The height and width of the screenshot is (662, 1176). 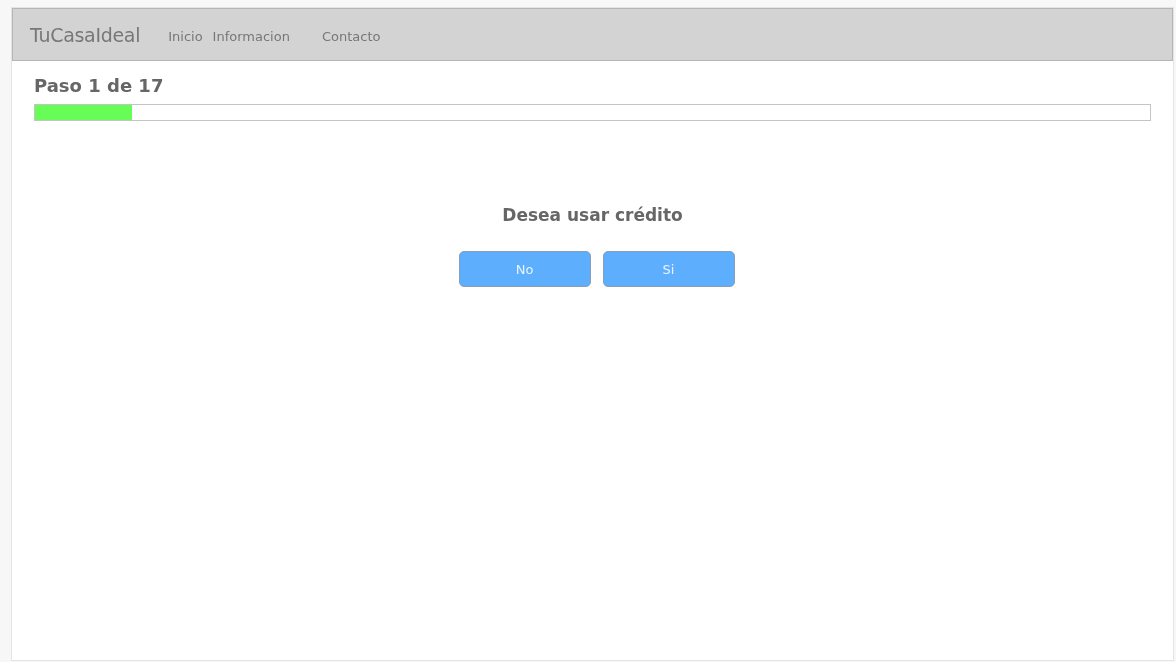 I want to click on brand-link: TuCasaIdeal, so click(x=85, y=34).